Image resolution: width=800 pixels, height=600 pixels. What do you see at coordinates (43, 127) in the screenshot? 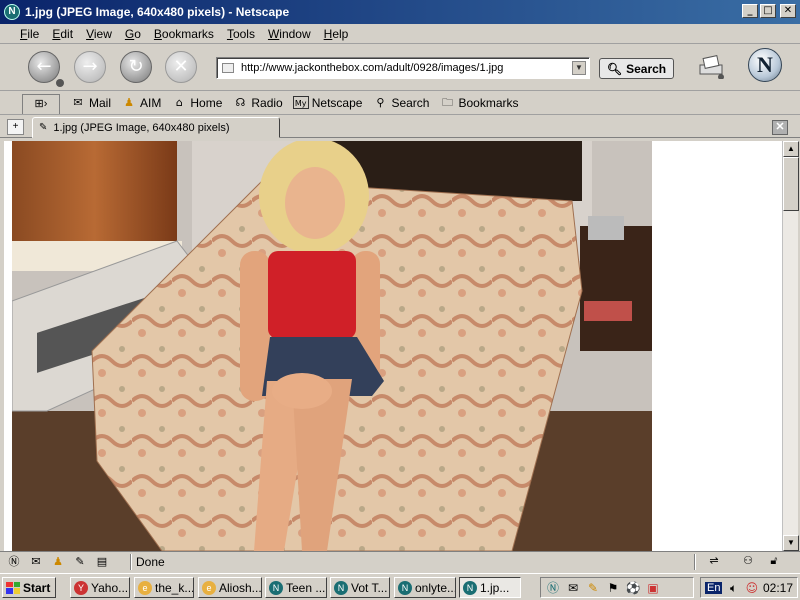
I see `image-file-icon: ✎` at bounding box center [43, 127].